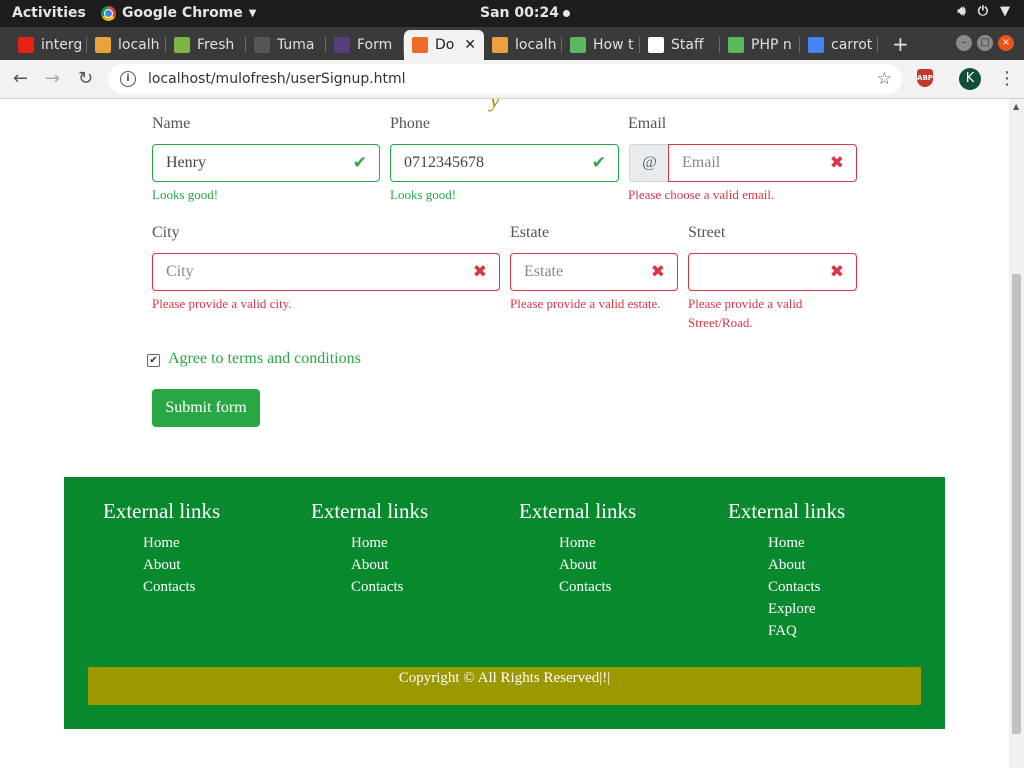  I want to click on adblock-extension-icon: ABP, so click(925, 78).